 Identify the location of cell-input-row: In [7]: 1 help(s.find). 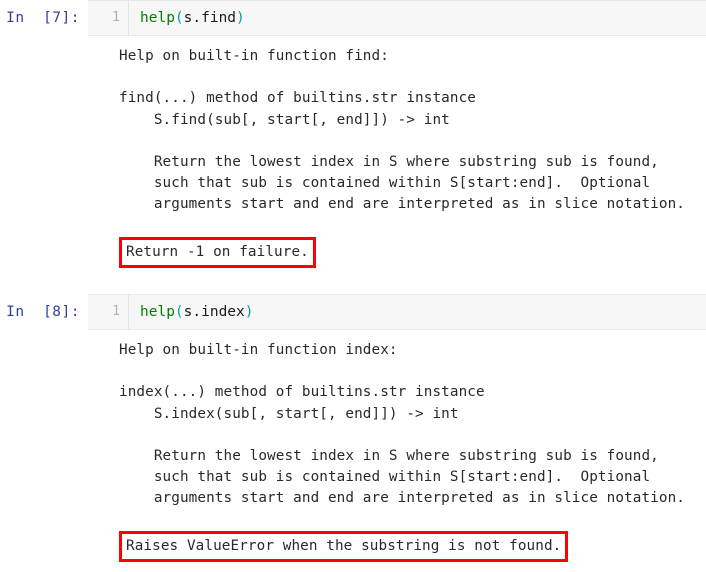
(353, 18).